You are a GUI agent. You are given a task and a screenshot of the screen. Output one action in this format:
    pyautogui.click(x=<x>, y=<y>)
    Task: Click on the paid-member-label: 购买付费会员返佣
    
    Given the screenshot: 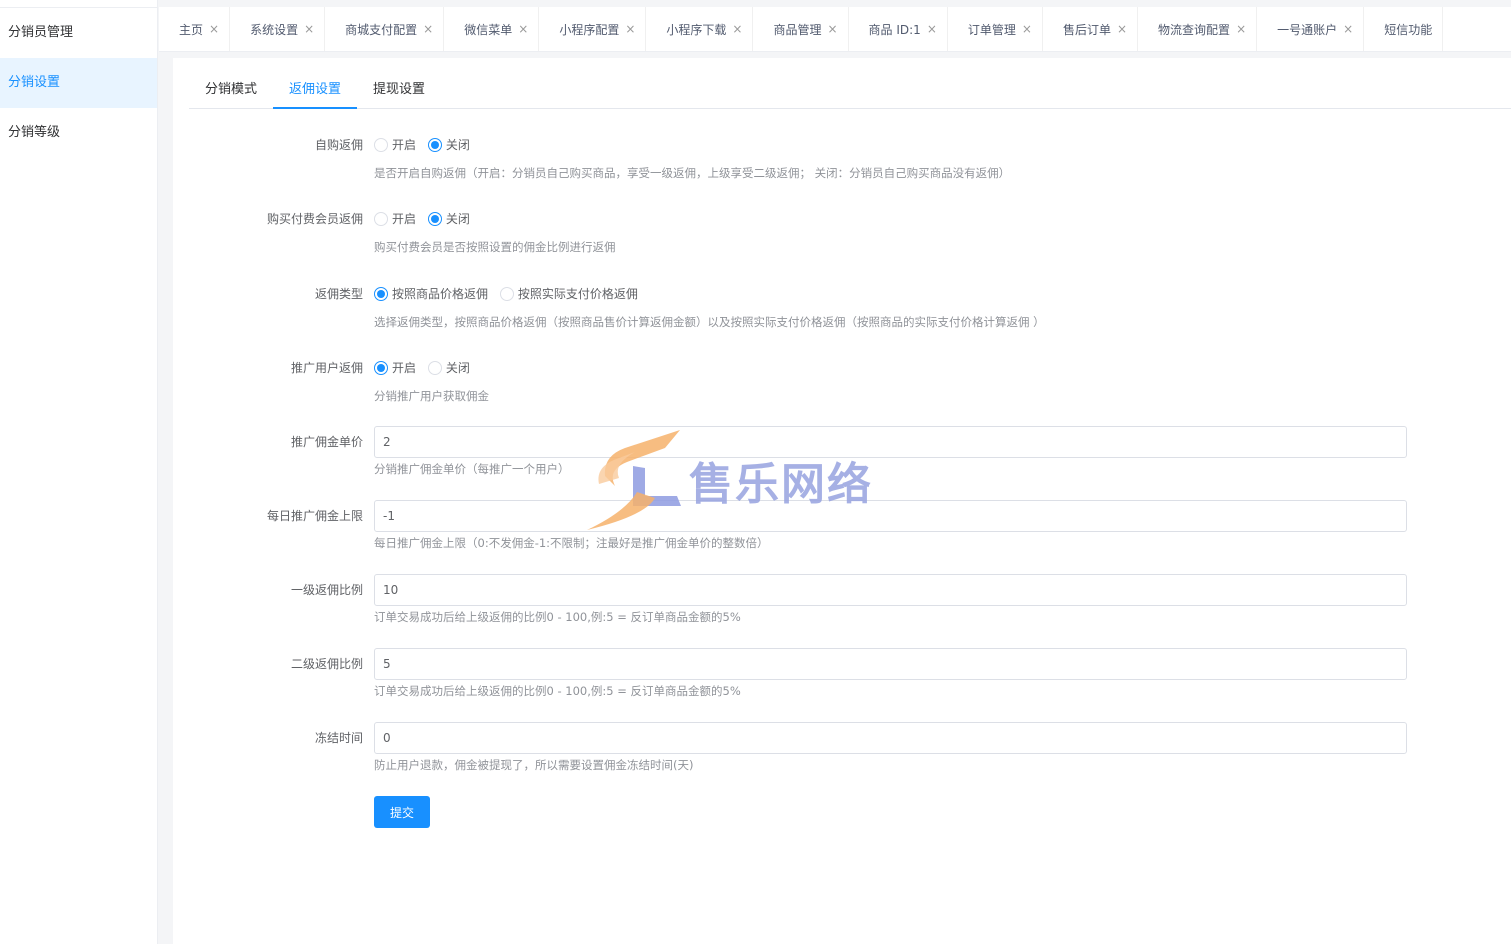 What is the action you would take?
    pyautogui.click(x=314, y=219)
    